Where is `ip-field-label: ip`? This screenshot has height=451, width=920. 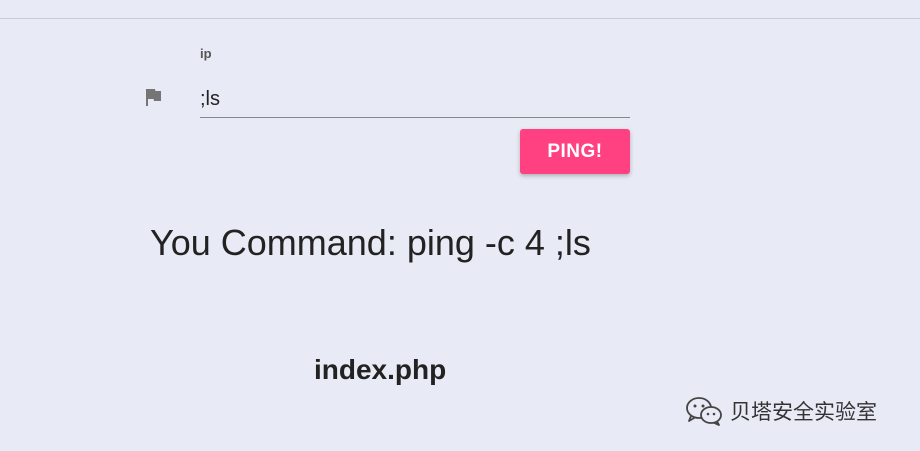
ip-field-label: ip is located at coordinates (206, 53).